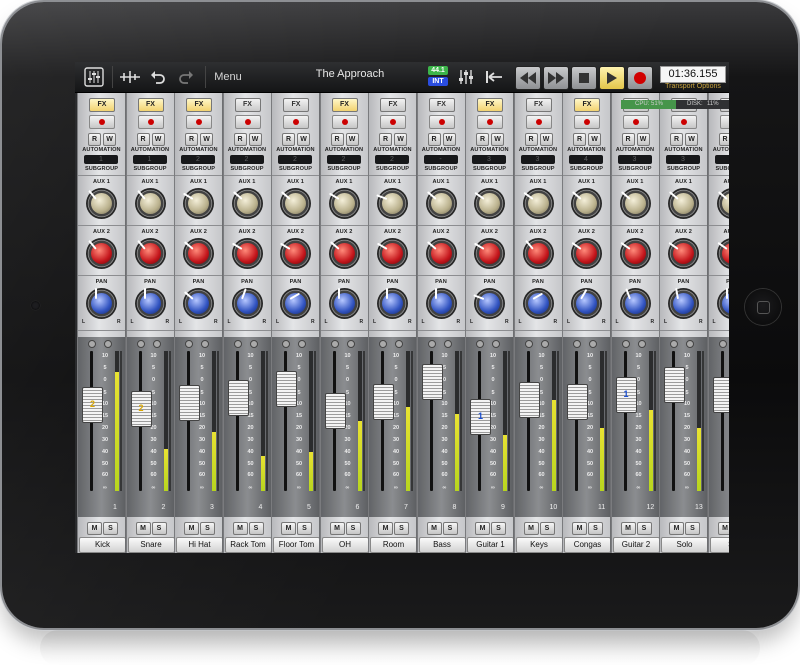  What do you see at coordinates (393, 545) in the screenshot?
I see `channel-name: Room` at bounding box center [393, 545].